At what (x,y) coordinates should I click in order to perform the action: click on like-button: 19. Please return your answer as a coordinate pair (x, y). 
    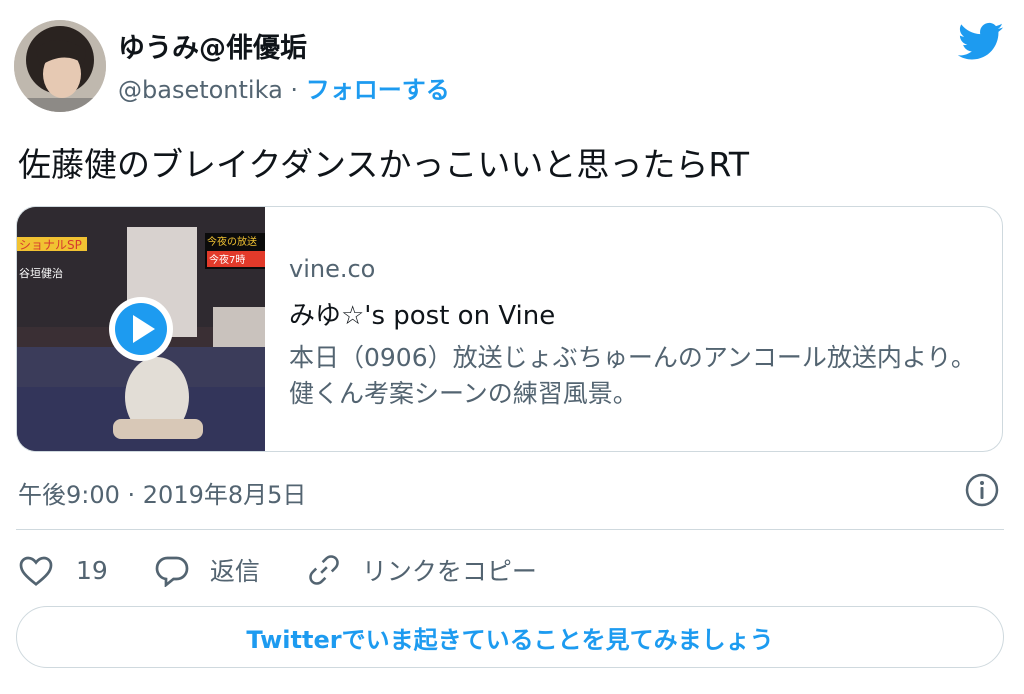
    Looking at the image, I should click on (63, 570).